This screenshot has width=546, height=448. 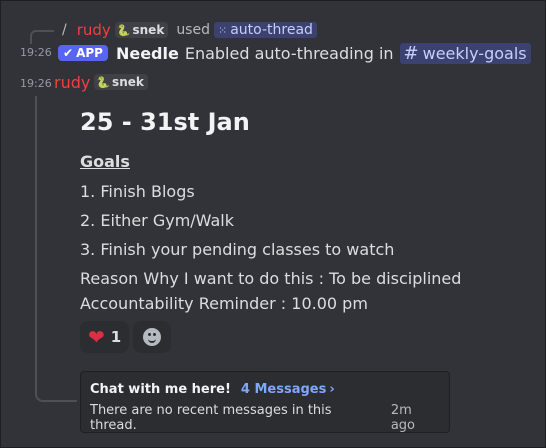 I want to click on command-user-name: rudy, so click(x=94, y=30).